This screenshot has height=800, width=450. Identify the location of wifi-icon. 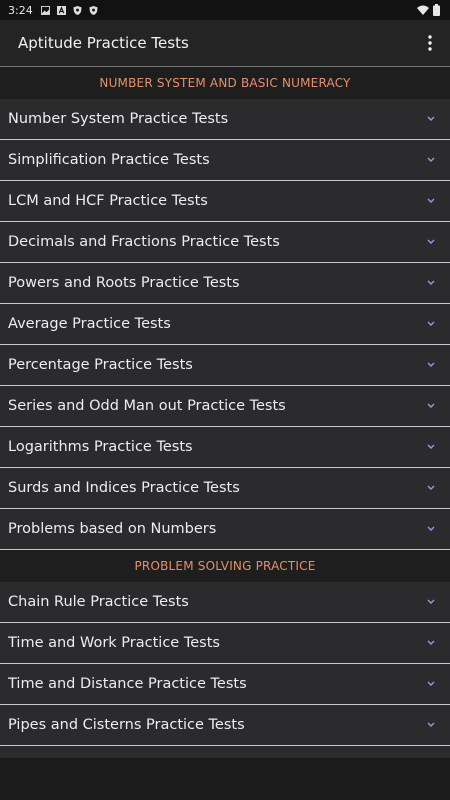
(423, 10).